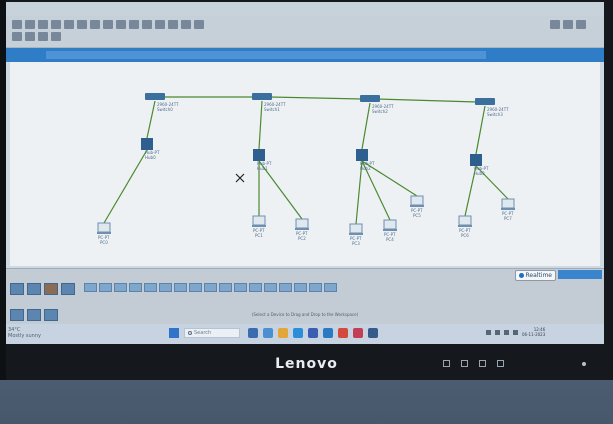 This screenshot has width=613, height=424. Describe the element at coordinates (515, 332) in the screenshot. I see `battery-icon` at that location.